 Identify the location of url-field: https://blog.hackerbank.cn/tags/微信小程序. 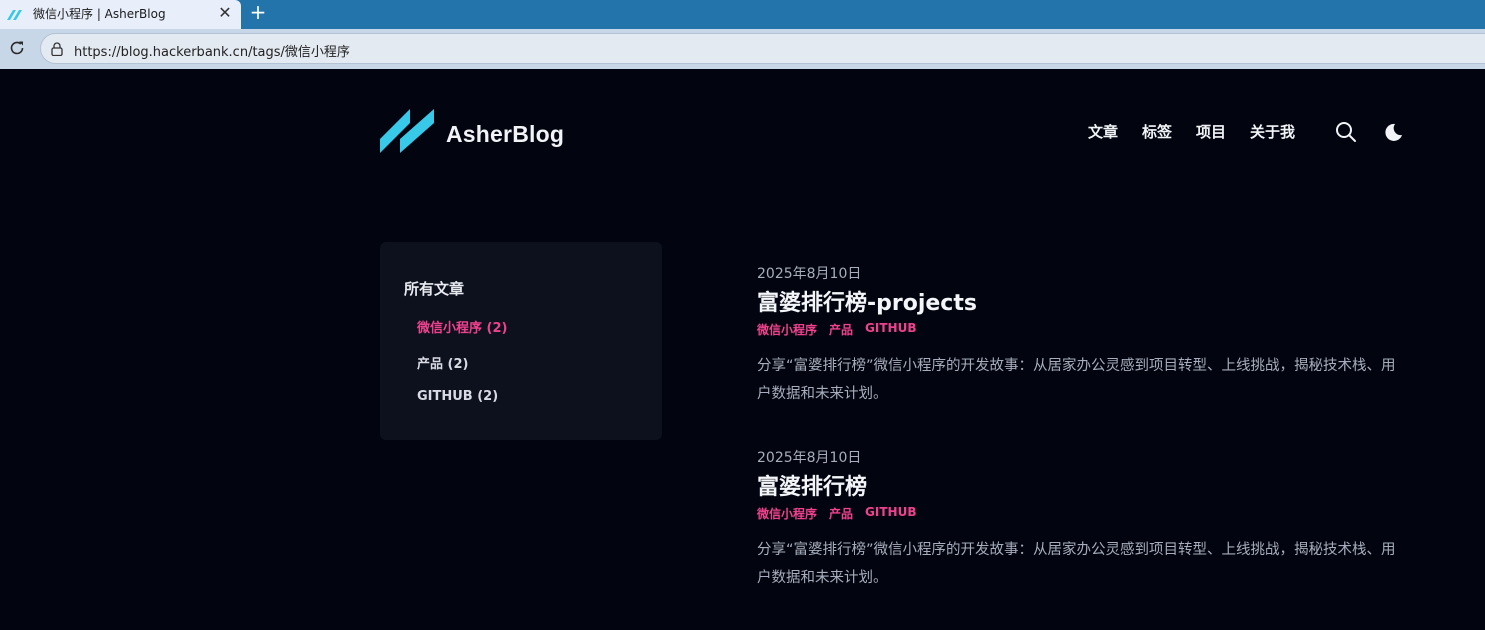
(762, 48).